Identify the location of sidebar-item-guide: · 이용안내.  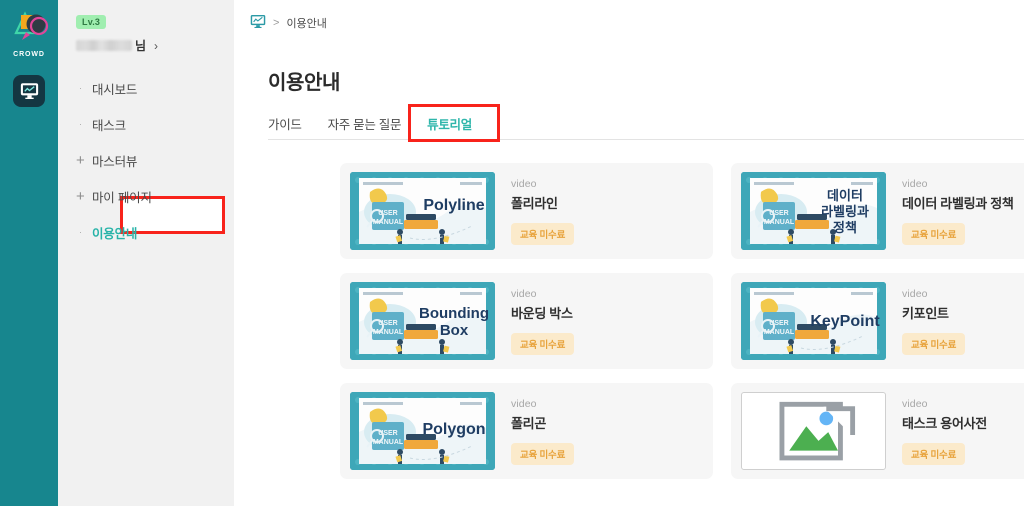
(146, 232).